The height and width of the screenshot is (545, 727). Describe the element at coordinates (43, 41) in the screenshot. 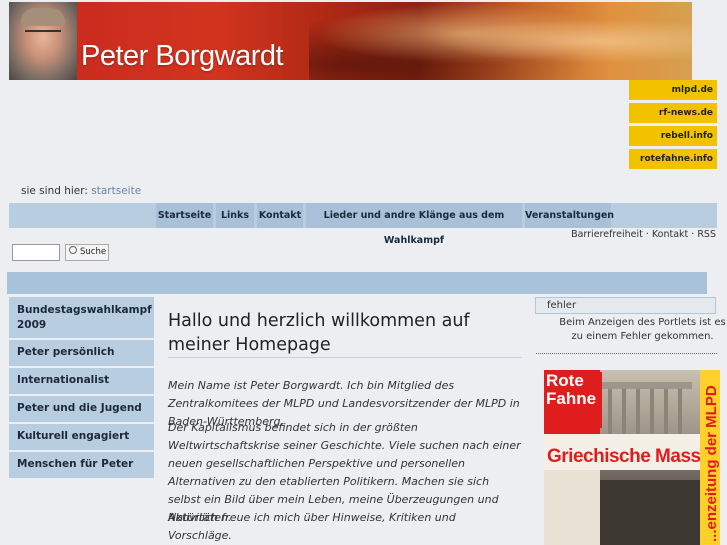

I see `portrait-photo` at that location.